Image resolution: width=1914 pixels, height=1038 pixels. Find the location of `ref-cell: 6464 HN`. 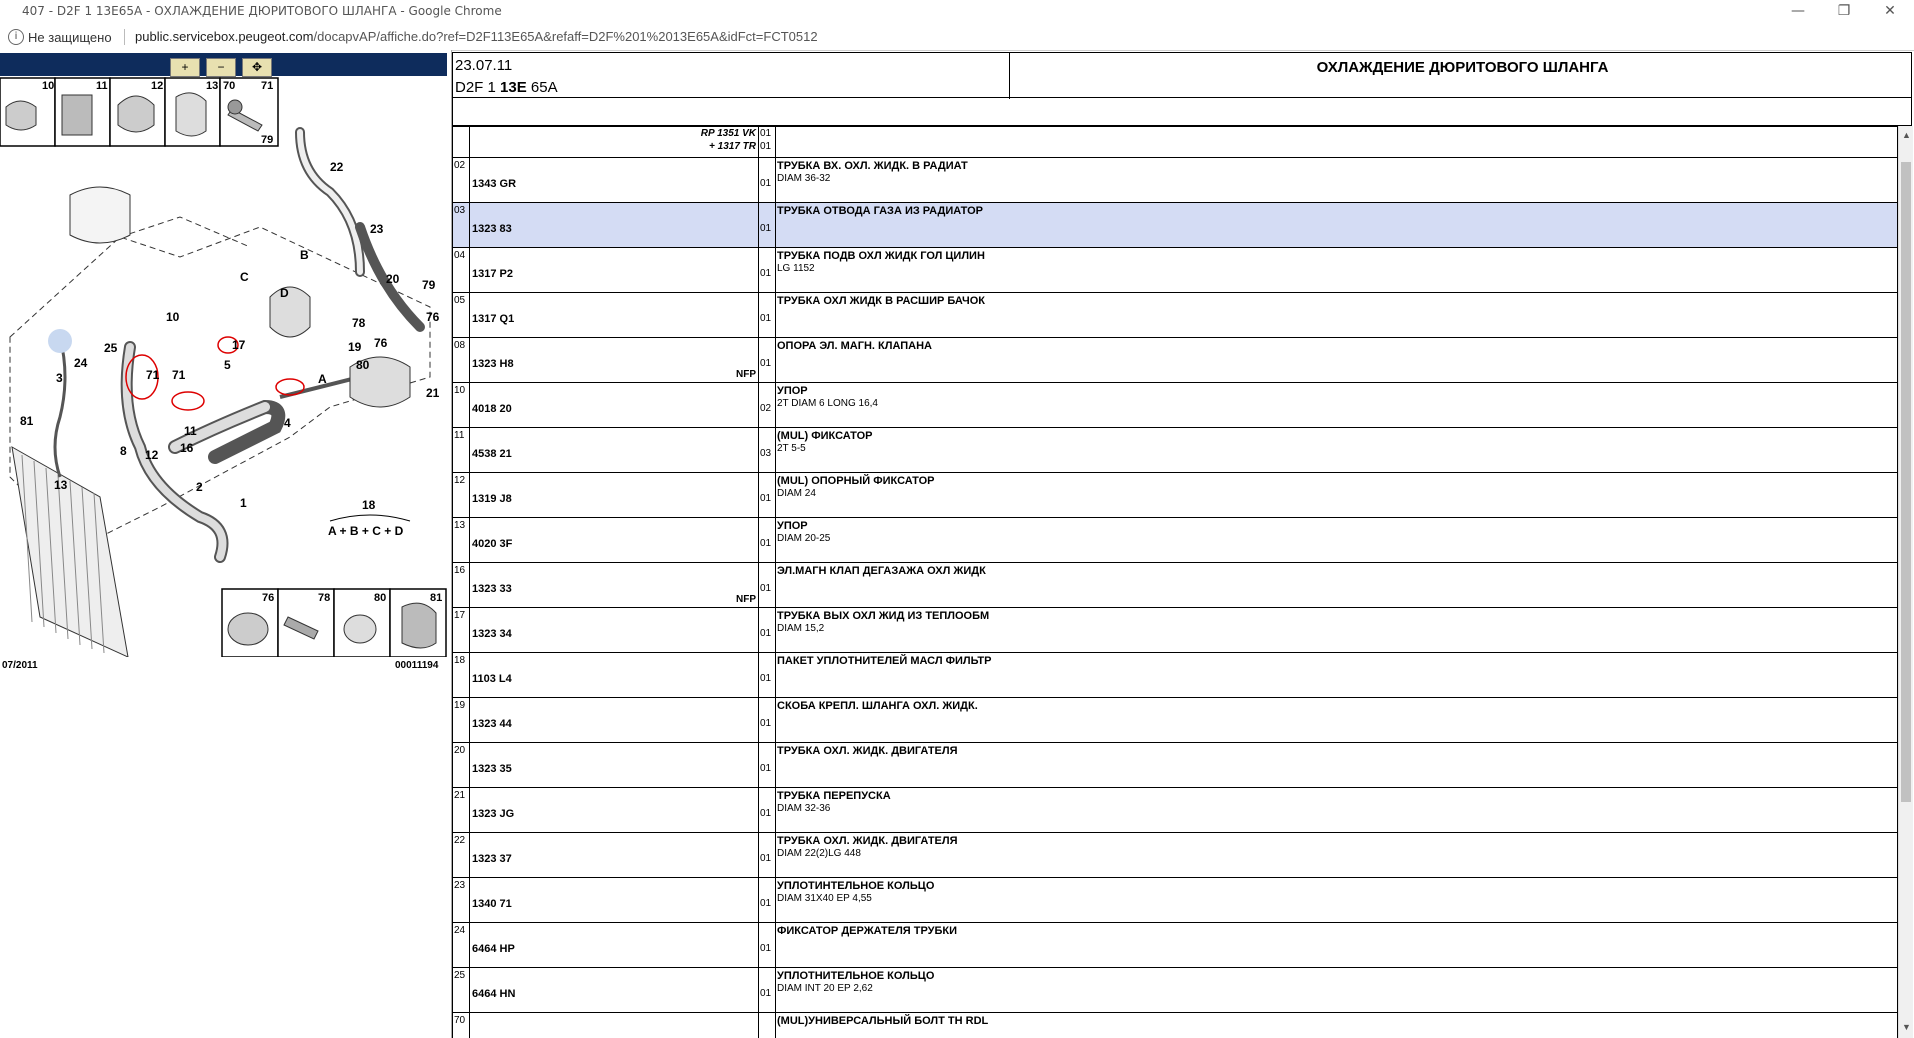

ref-cell: 6464 HN is located at coordinates (614, 990).